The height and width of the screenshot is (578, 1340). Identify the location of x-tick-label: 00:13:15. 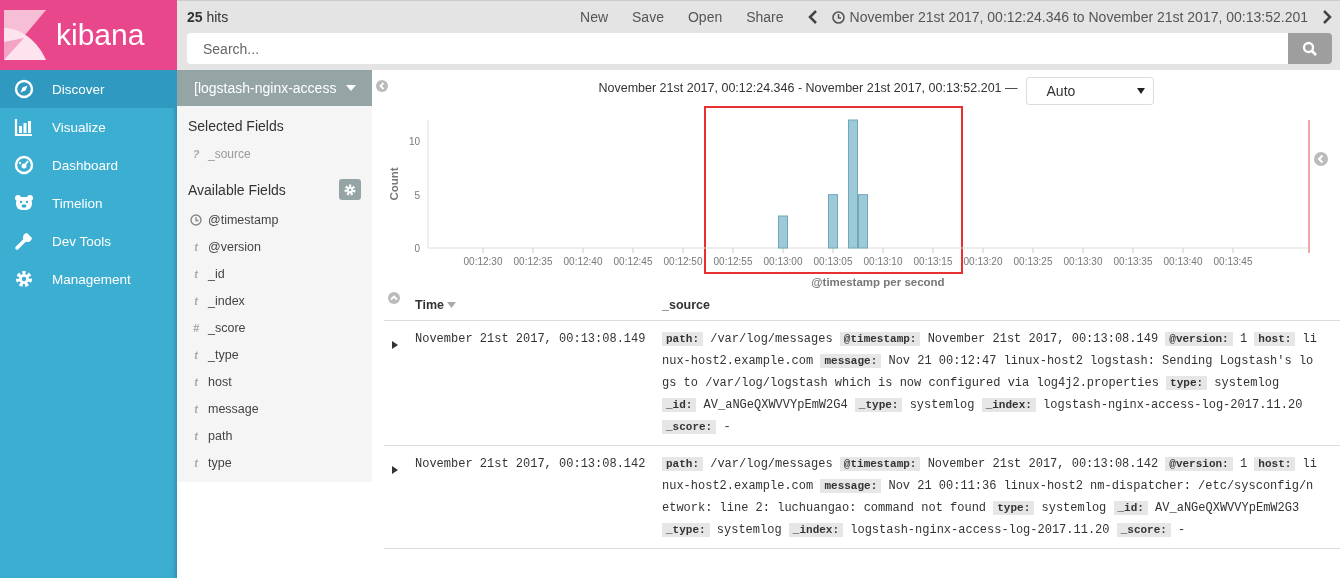
(933, 261).